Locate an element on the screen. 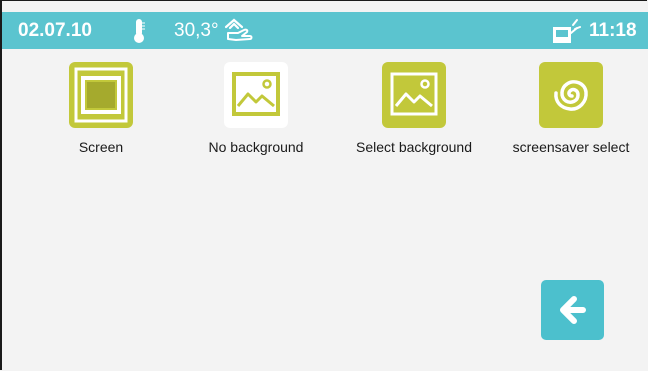 The image size is (648, 371). tile-label: Select background is located at coordinates (414, 147).